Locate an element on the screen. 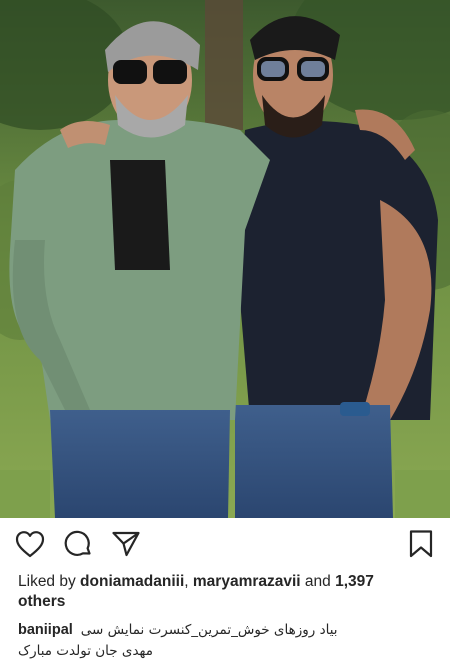 This screenshot has height=668, width=450. paper-plane-icon is located at coordinates (126, 544).